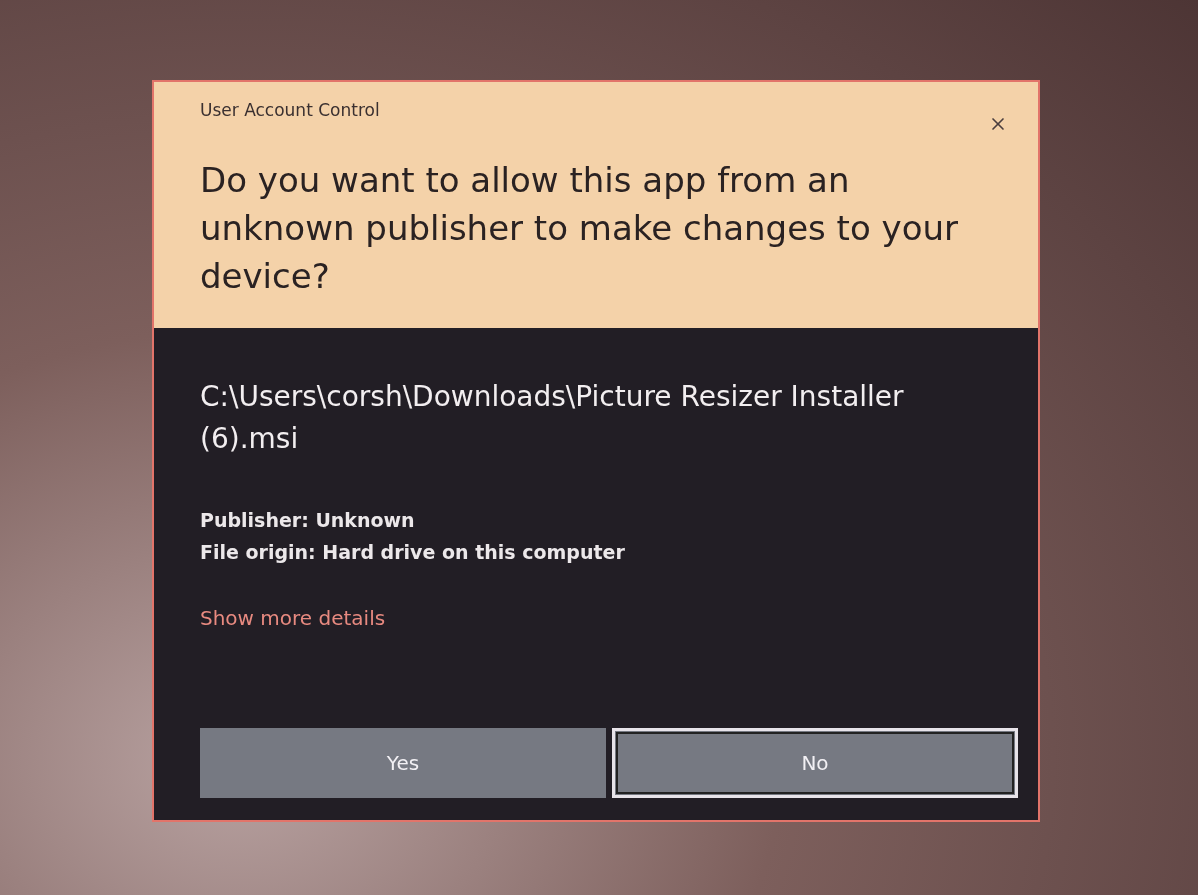 The height and width of the screenshot is (895, 1198). I want to click on dialog-button: Yes, so click(403, 763).